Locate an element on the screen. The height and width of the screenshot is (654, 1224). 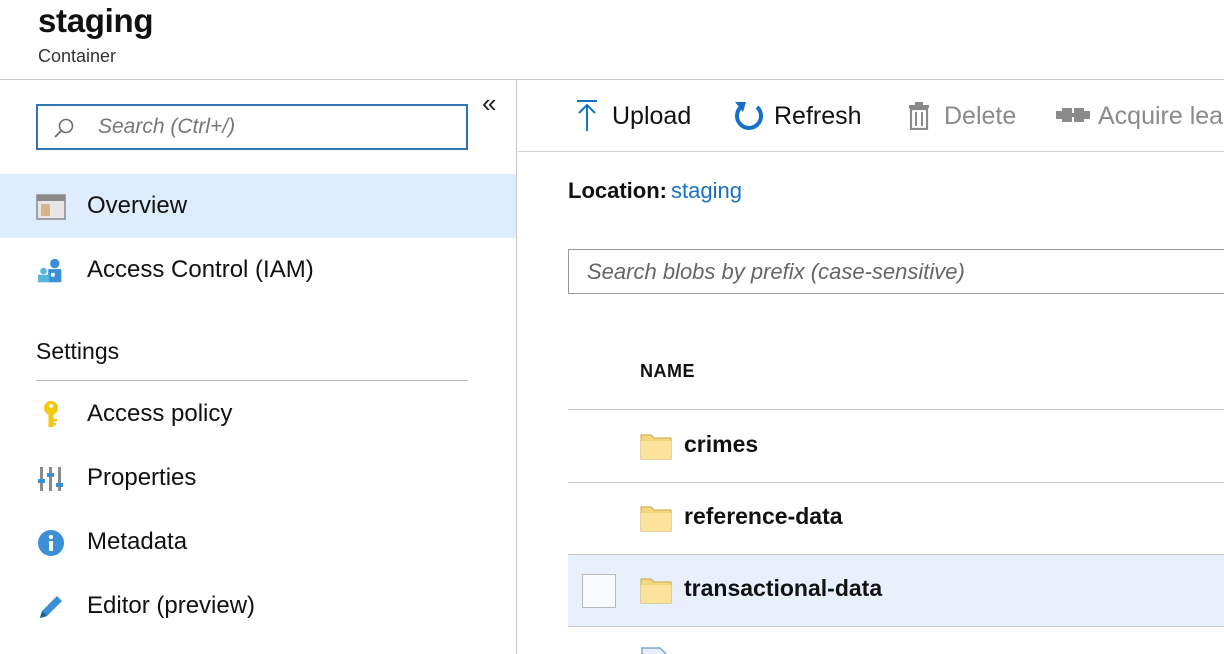
menu-item-label: Access policy is located at coordinates (160, 413).